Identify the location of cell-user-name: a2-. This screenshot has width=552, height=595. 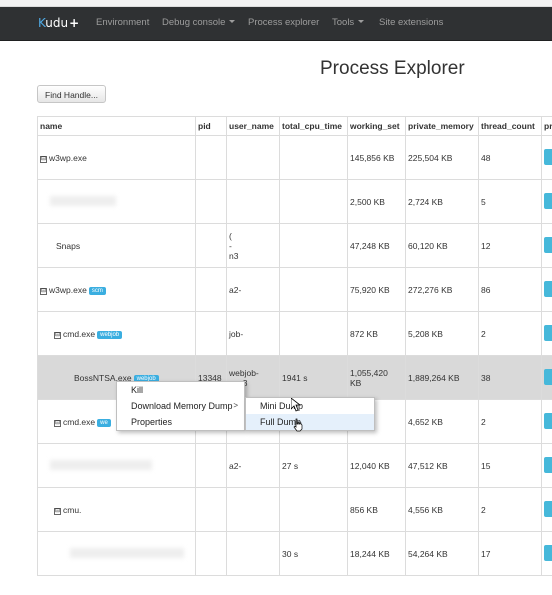
(253, 289).